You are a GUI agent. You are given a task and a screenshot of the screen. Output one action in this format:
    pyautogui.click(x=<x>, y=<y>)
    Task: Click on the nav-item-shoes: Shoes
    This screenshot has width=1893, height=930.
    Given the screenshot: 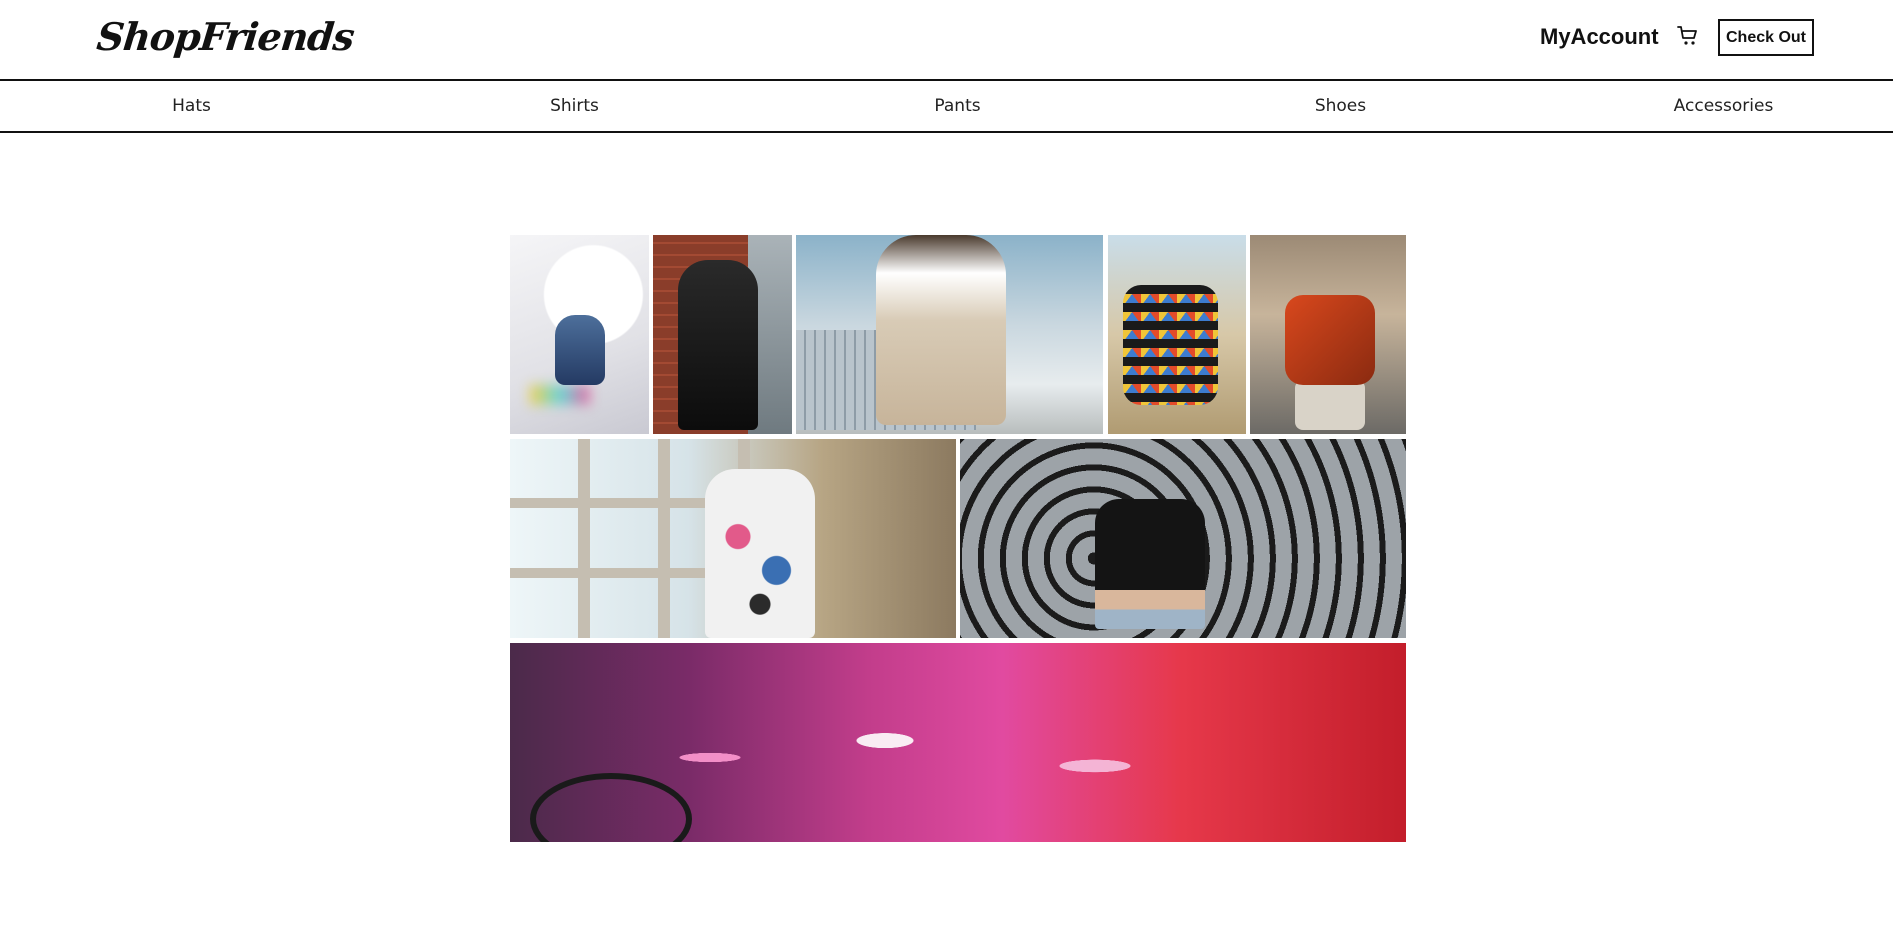 What is the action you would take?
    pyautogui.click(x=1340, y=106)
    